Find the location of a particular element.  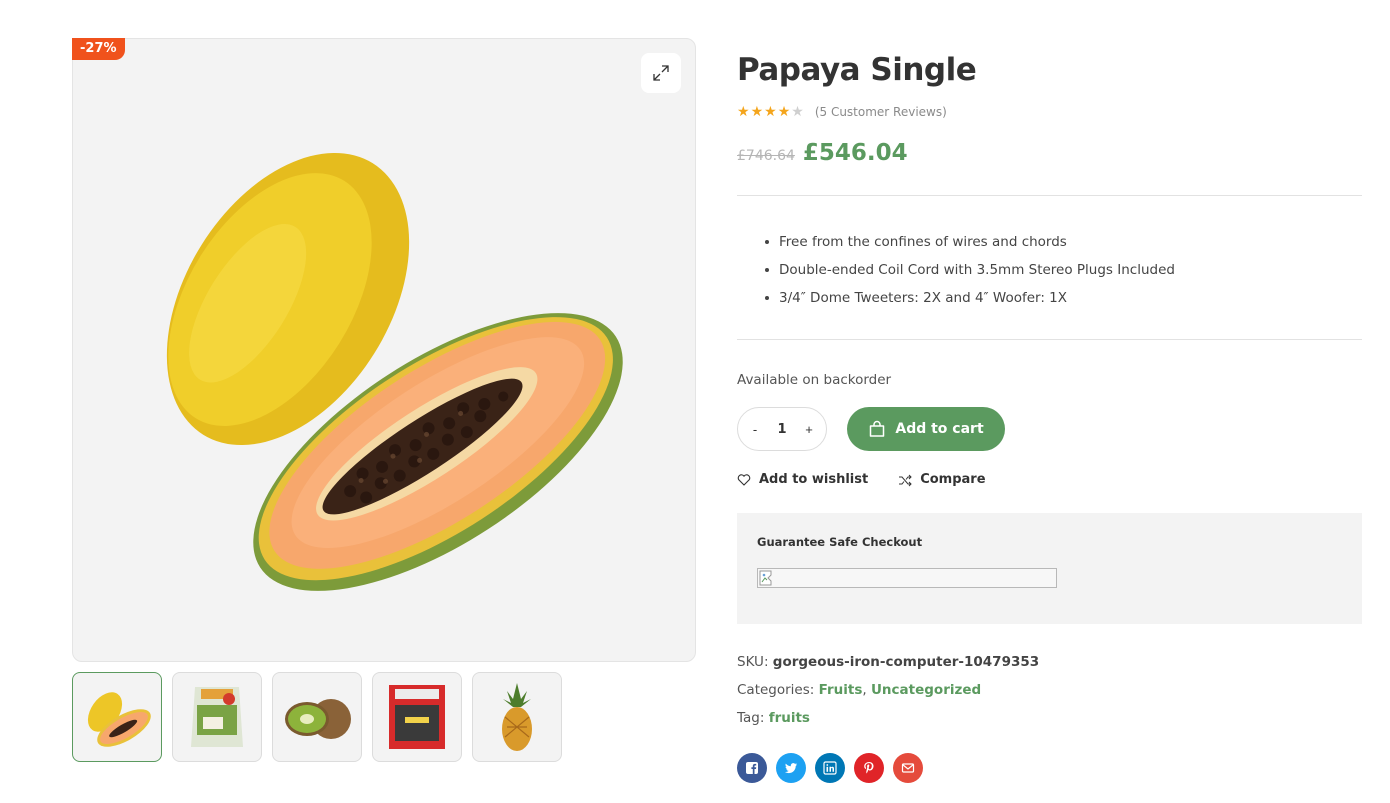

broken-image-icon is located at coordinates (765, 578).